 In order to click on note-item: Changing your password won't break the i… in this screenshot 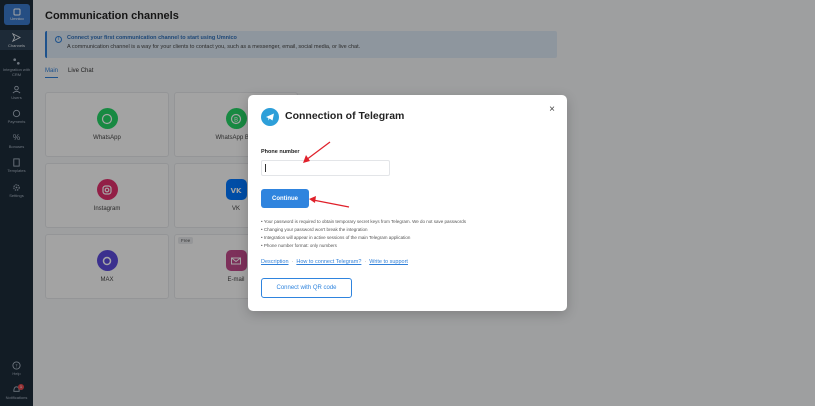, I will do `click(363, 230)`.